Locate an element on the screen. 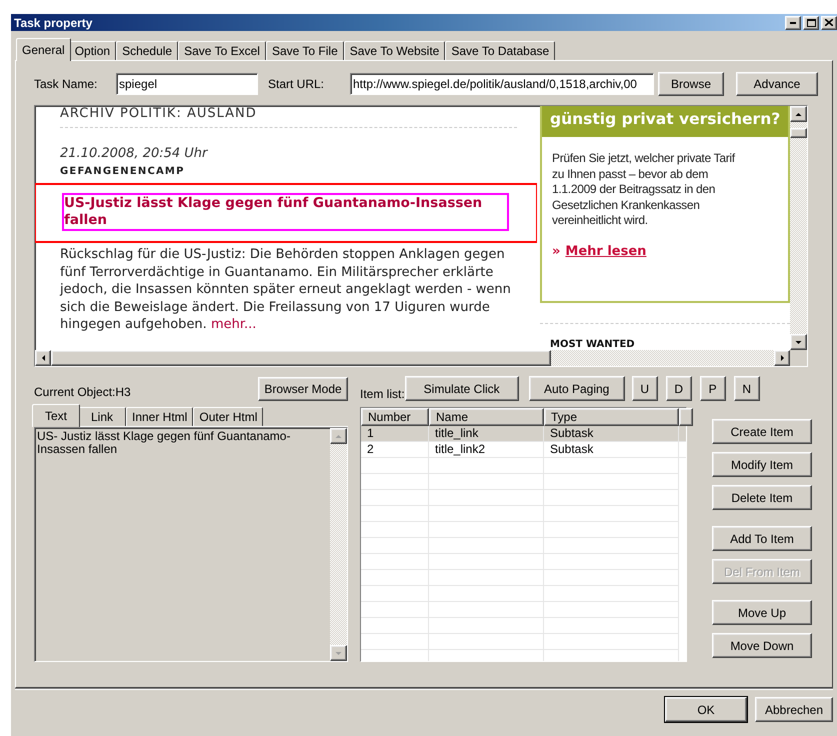 The image size is (837, 736). scroll-right-button is located at coordinates (782, 358).